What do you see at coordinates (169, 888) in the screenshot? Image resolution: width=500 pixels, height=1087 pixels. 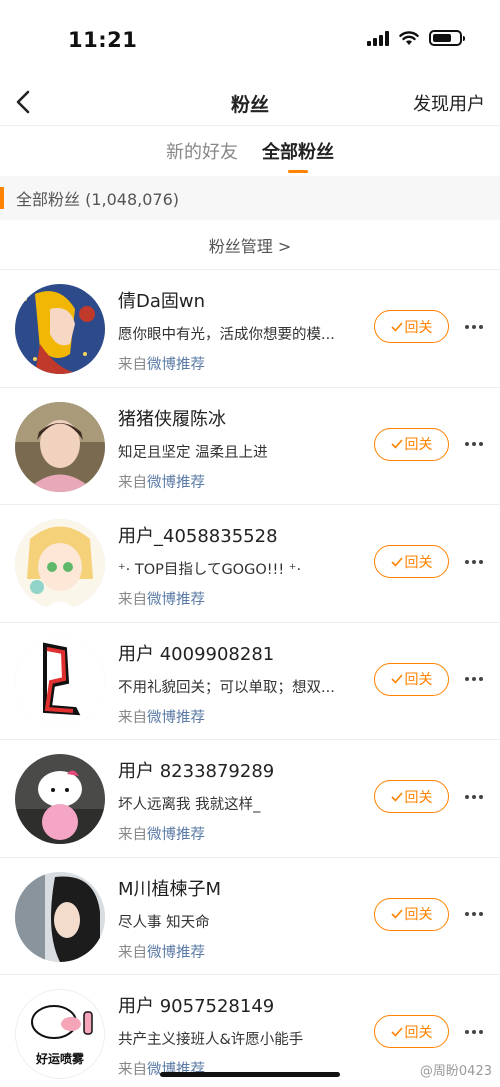 I see `fan-name: M川植楝子M` at bounding box center [169, 888].